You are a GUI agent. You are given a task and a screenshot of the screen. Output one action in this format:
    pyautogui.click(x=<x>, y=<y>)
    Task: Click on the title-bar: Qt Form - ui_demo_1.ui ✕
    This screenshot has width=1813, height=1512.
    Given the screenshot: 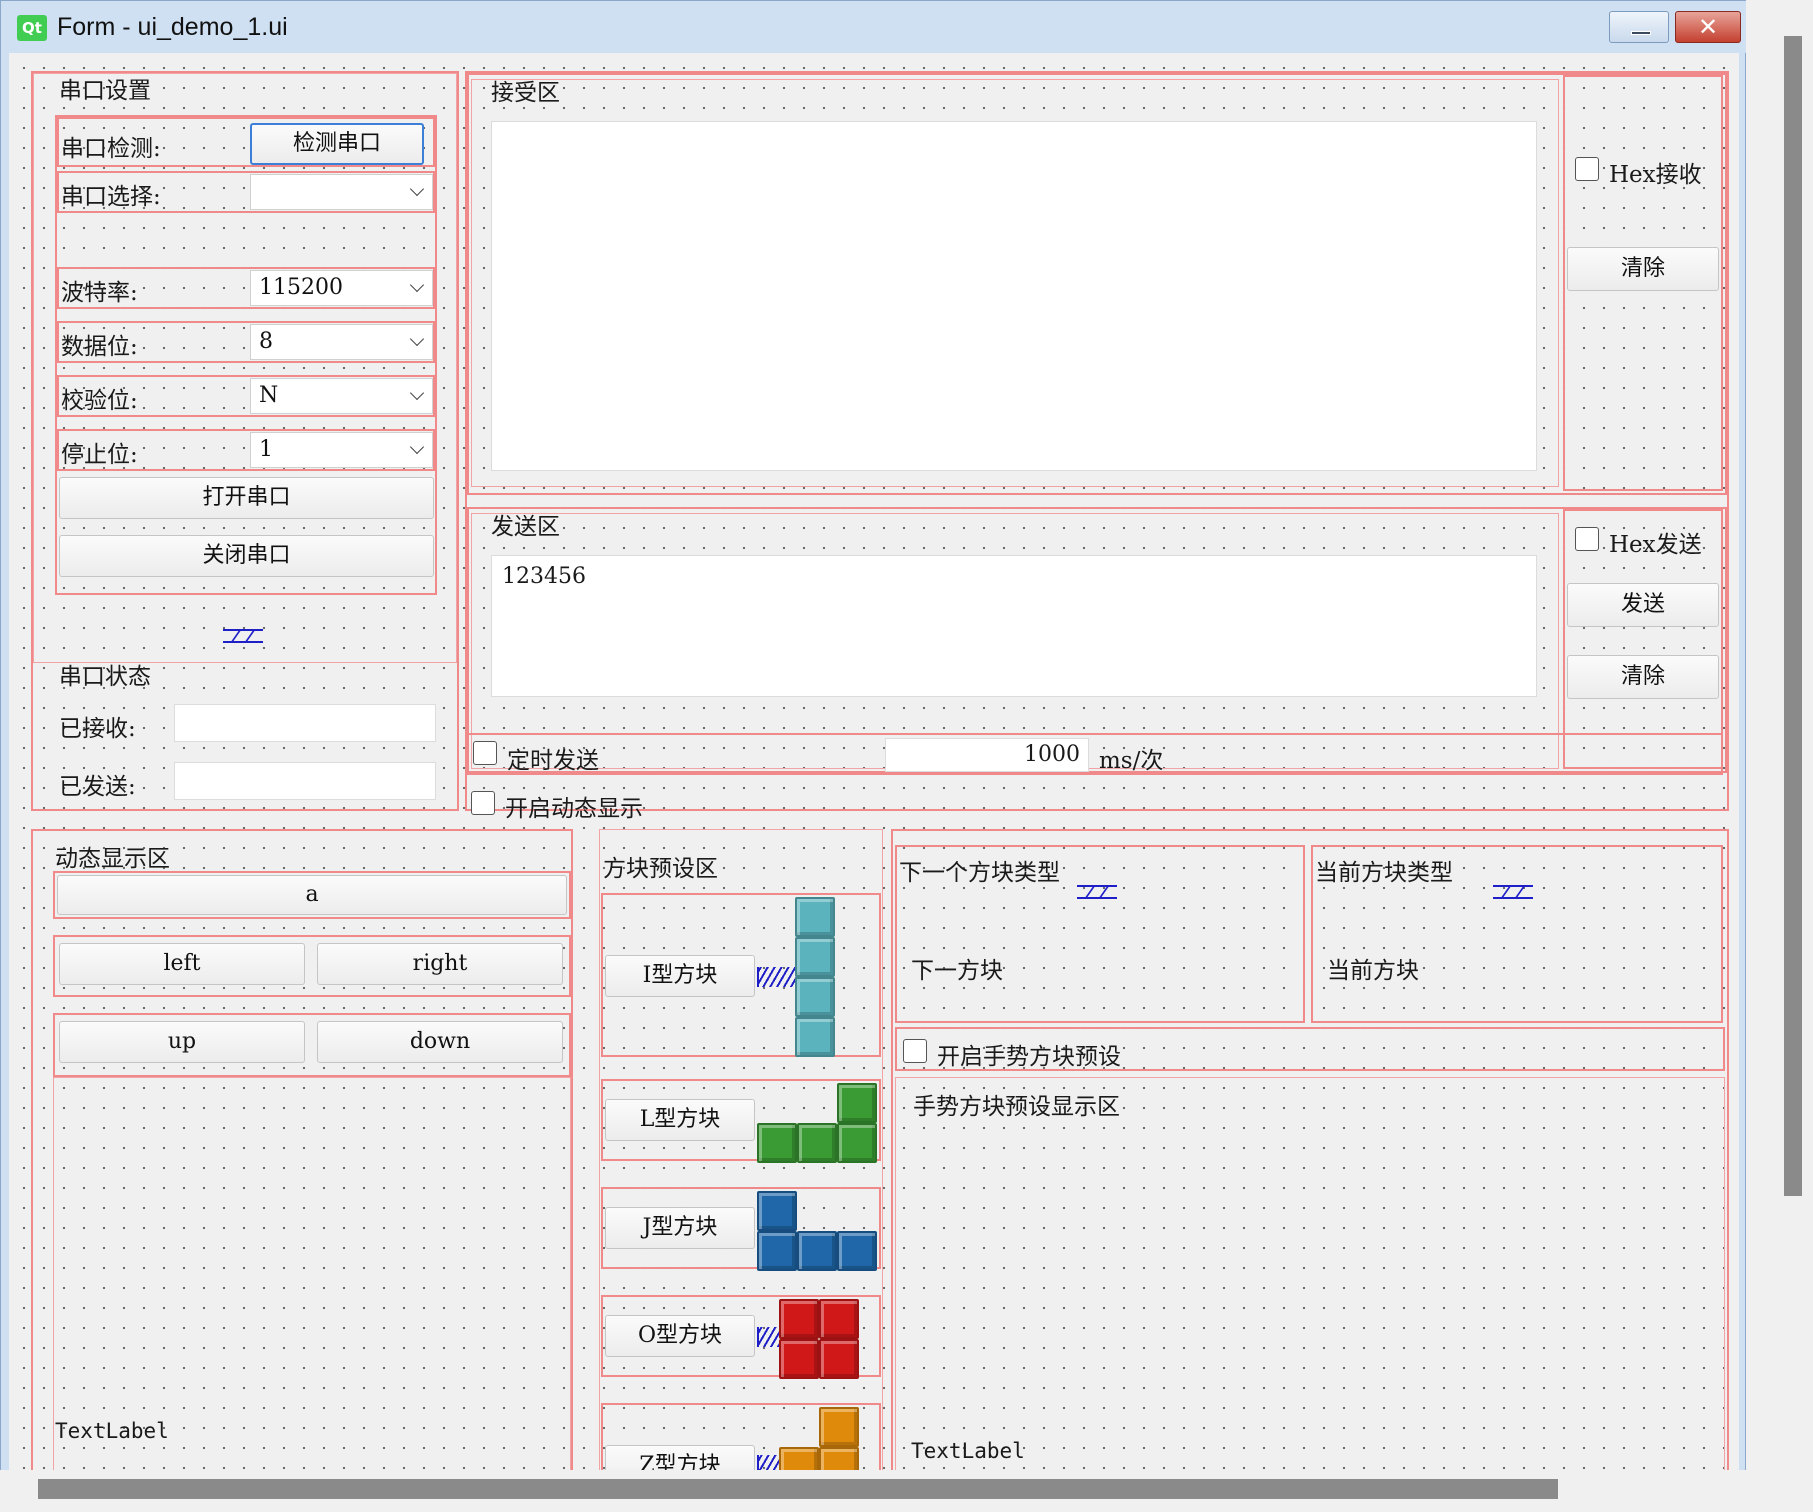 What is the action you would take?
    pyautogui.click(x=874, y=27)
    